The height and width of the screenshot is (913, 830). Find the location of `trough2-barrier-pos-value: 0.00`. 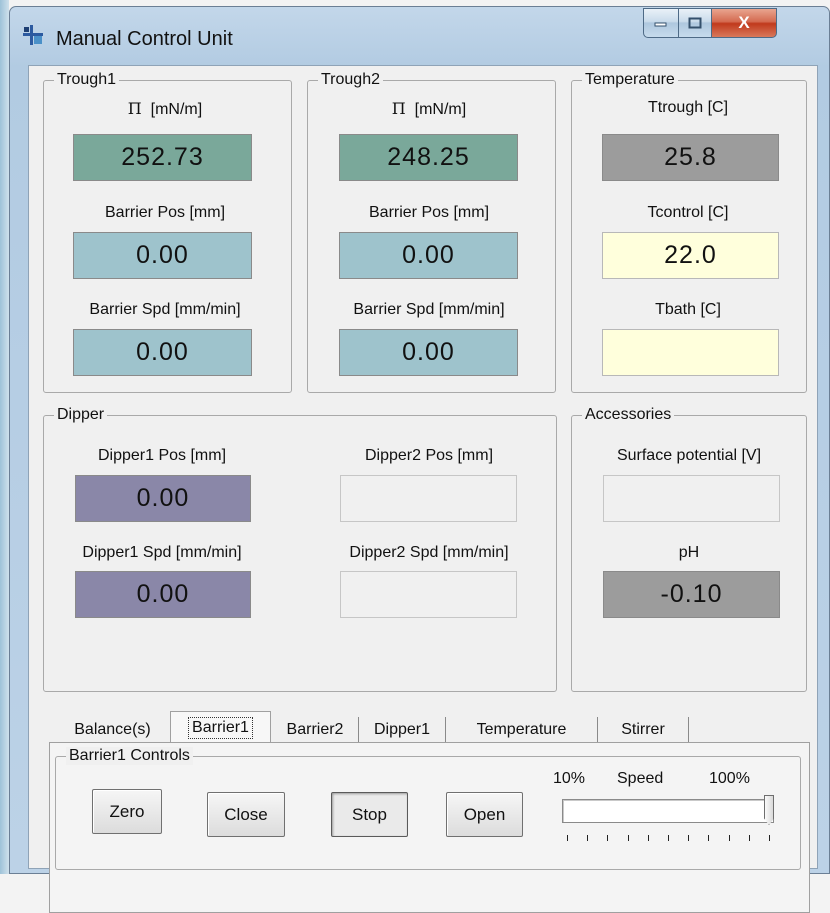

trough2-barrier-pos-value: 0.00 is located at coordinates (428, 255).